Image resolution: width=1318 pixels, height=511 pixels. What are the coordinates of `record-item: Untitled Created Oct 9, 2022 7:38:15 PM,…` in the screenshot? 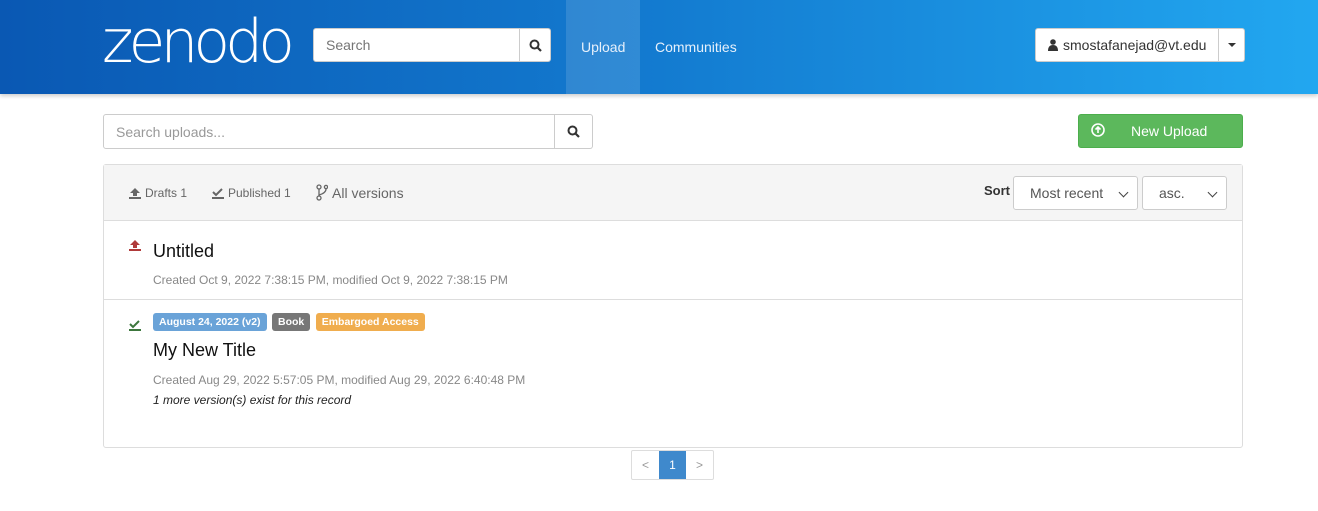 It's located at (673, 260).